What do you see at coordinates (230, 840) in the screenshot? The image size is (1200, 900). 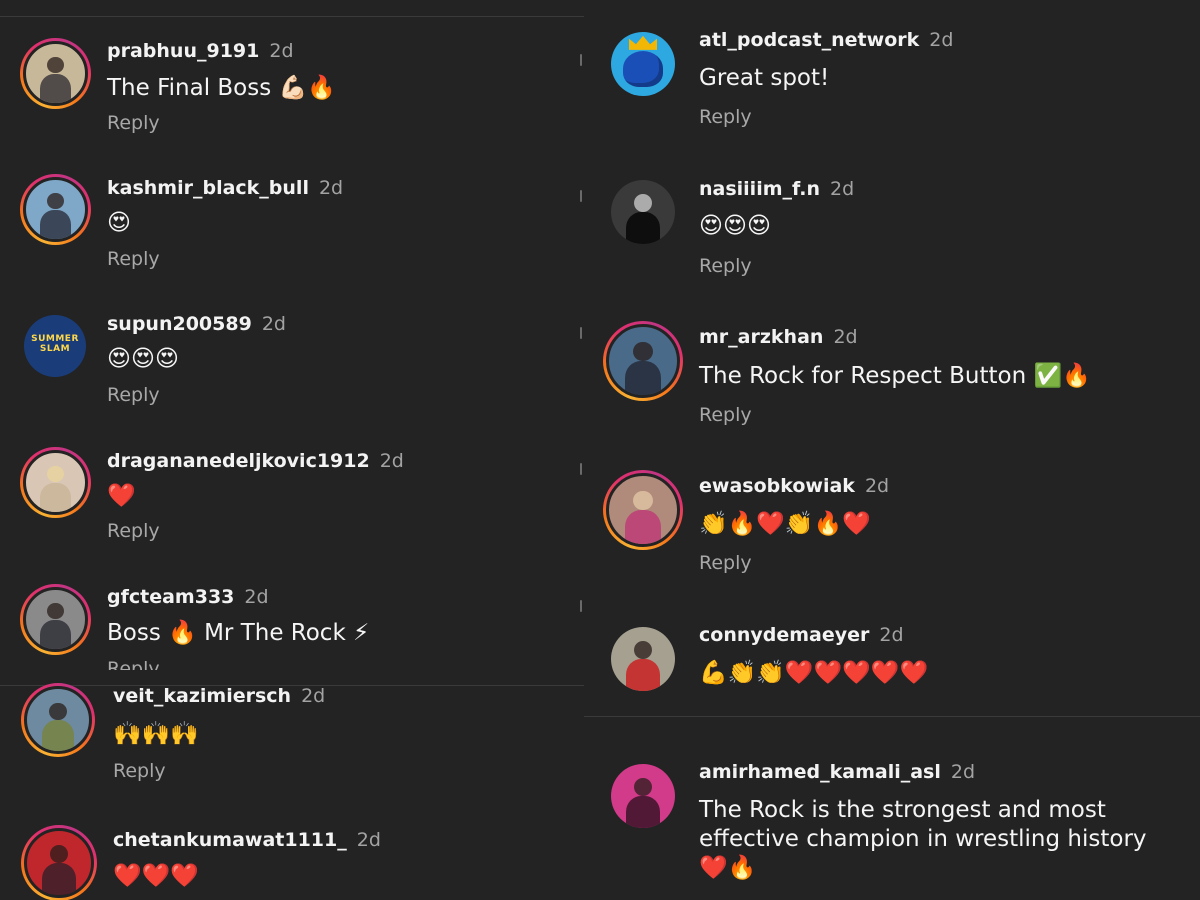 I see `username: chetankumawat1111_` at bounding box center [230, 840].